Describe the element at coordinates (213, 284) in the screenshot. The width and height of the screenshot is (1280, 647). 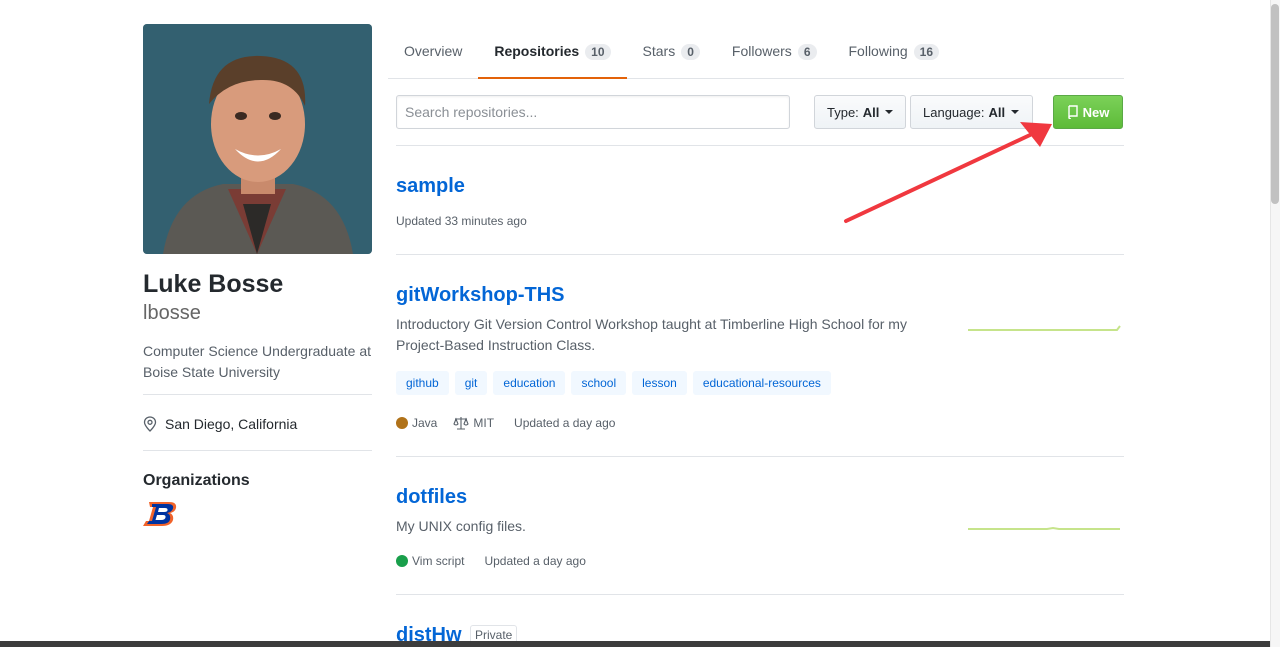
I see `profile-full-name: Luke Bosse` at that location.